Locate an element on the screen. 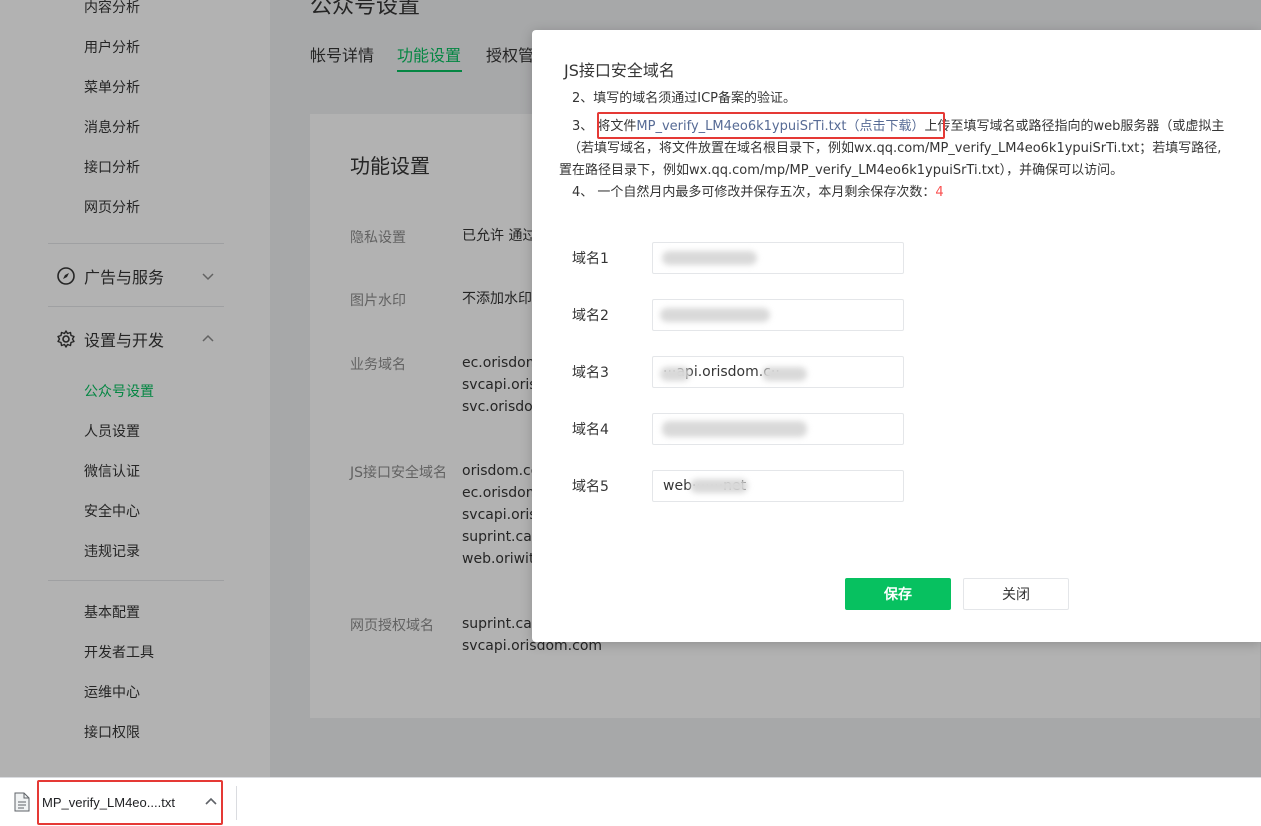 This screenshot has height=826, width=1261. close-button: 关闭 is located at coordinates (1016, 594).